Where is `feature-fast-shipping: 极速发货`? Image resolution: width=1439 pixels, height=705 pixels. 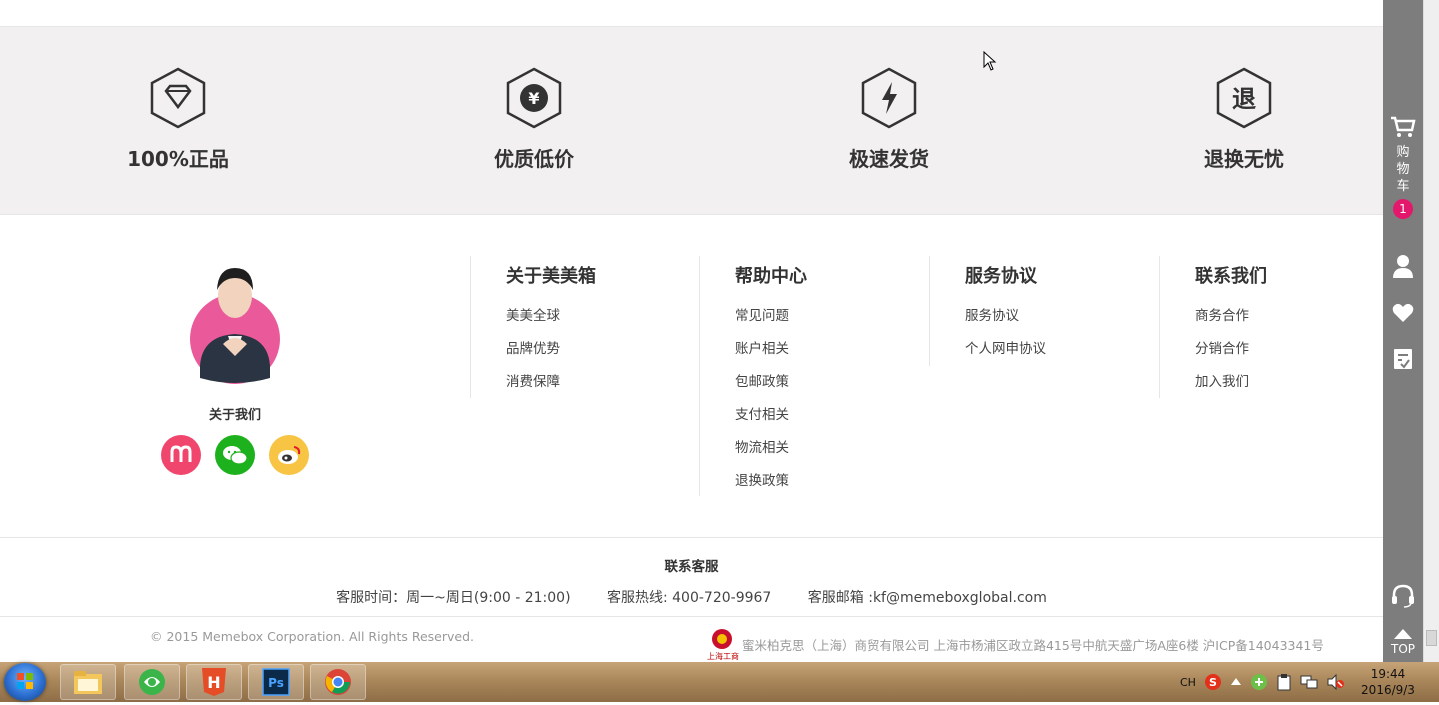
feature-fast-shipping: 极速发货 is located at coordinates (889, 119).